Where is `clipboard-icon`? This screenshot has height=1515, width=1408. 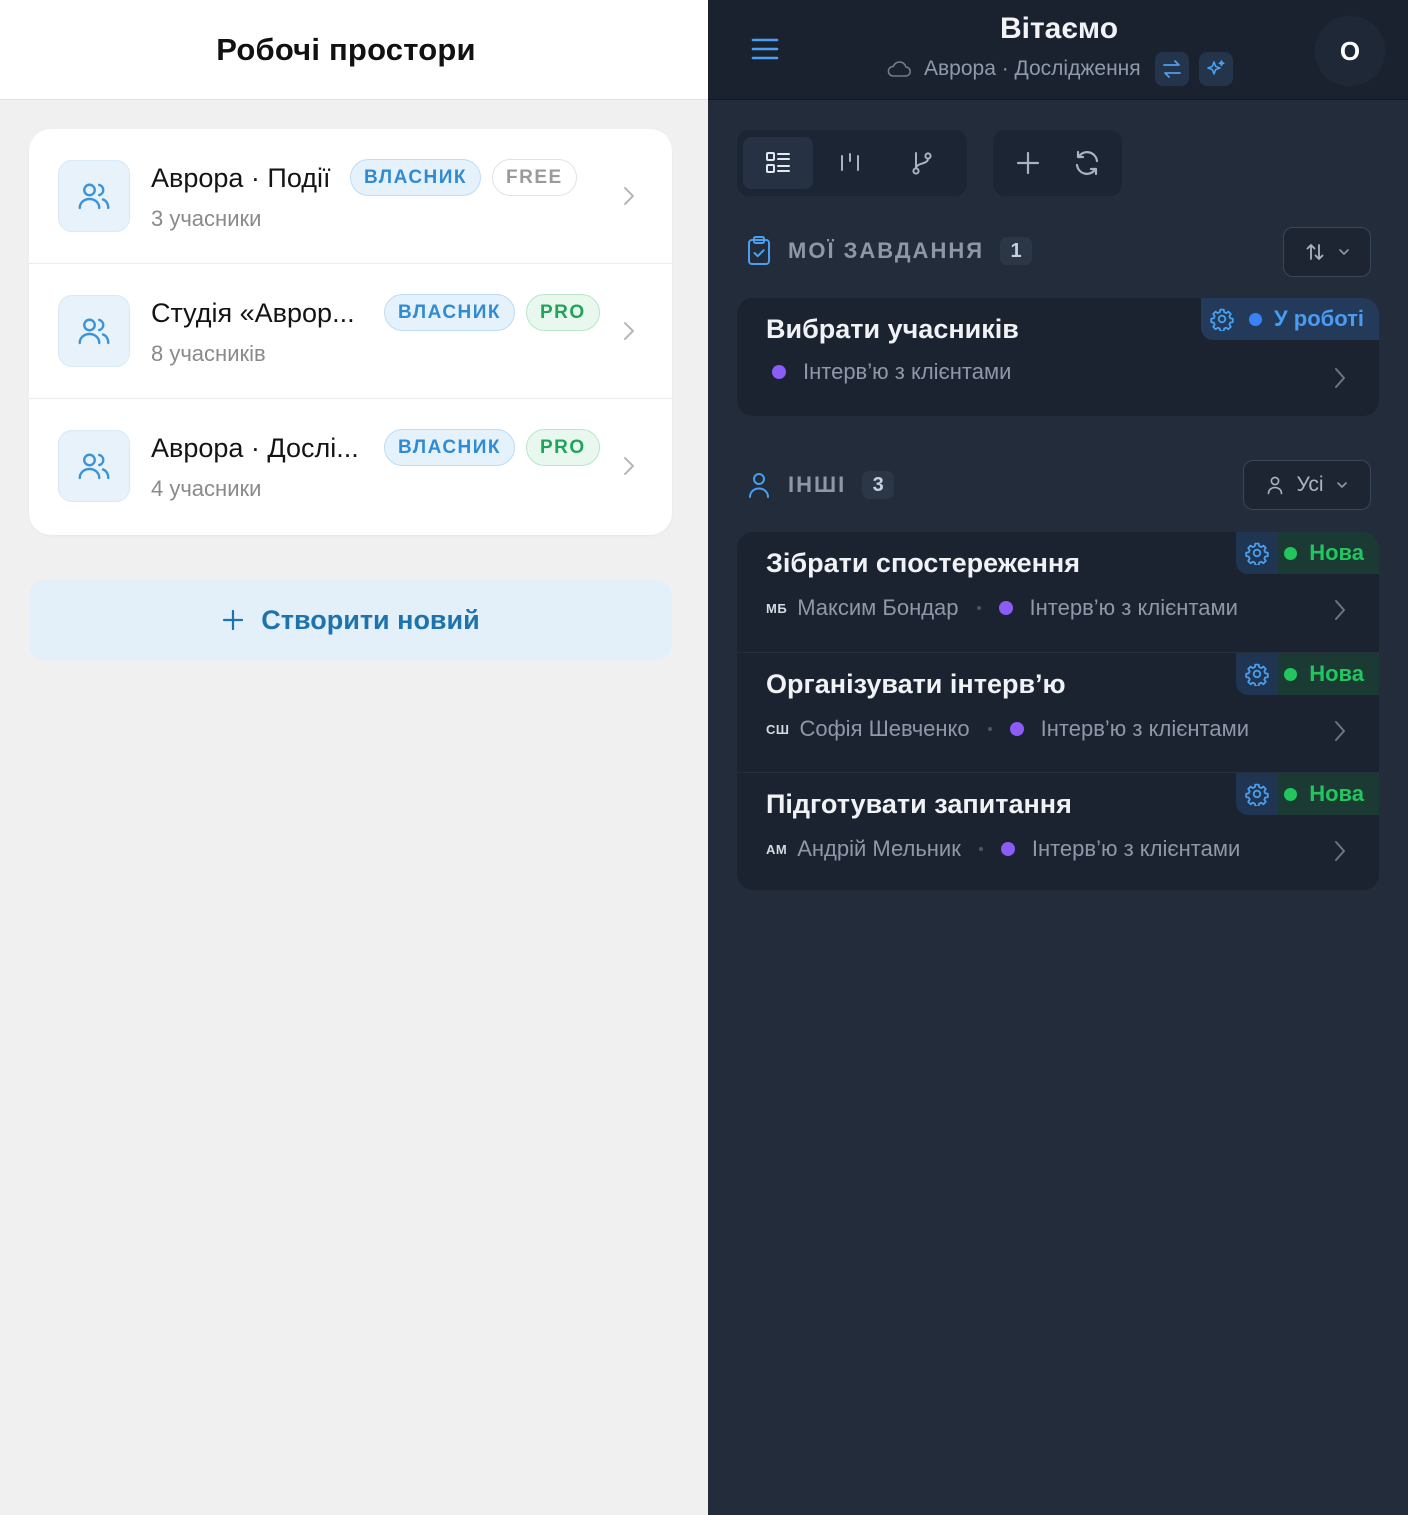
clipboard-icon is located at coordinates (759, 251).